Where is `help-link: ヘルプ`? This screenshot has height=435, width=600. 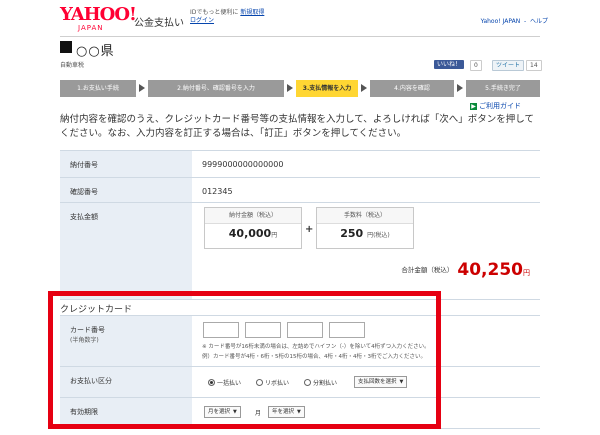
help-link: ヘルプ is located at coordinates (539, 21).